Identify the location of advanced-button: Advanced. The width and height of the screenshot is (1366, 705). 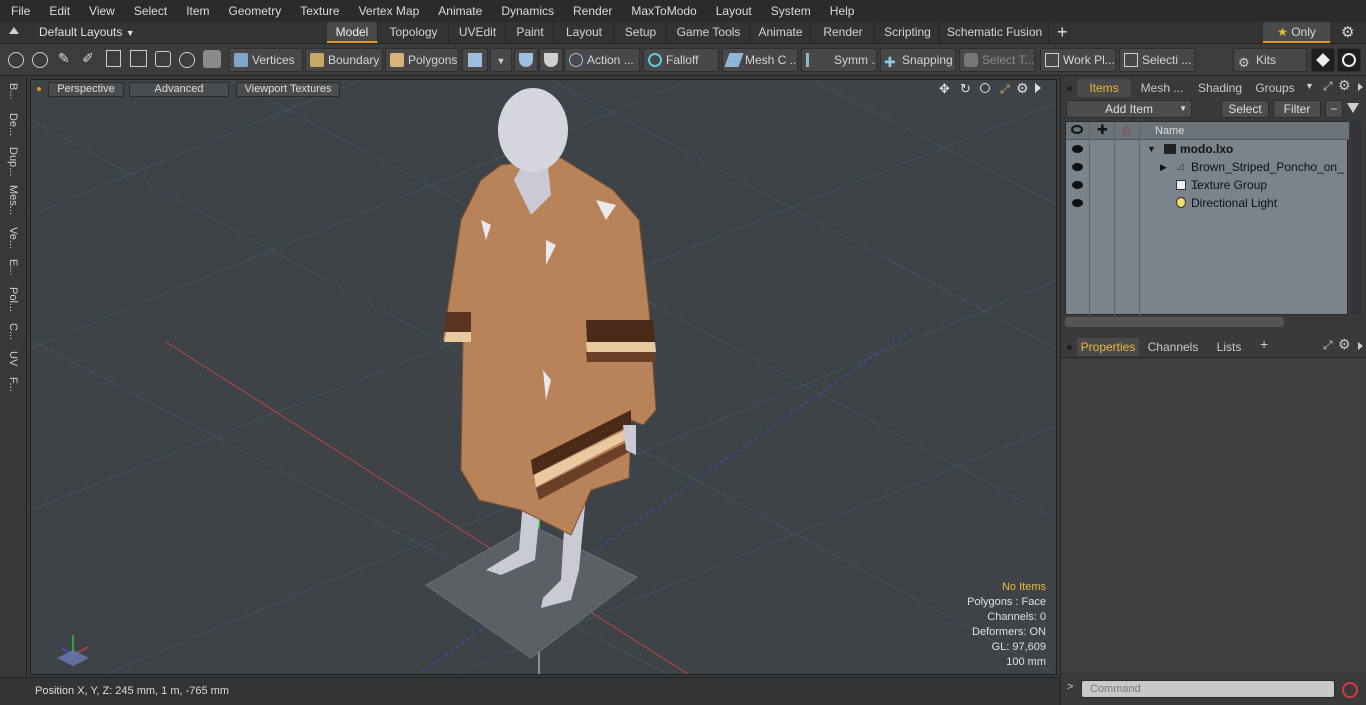
(179, 89).